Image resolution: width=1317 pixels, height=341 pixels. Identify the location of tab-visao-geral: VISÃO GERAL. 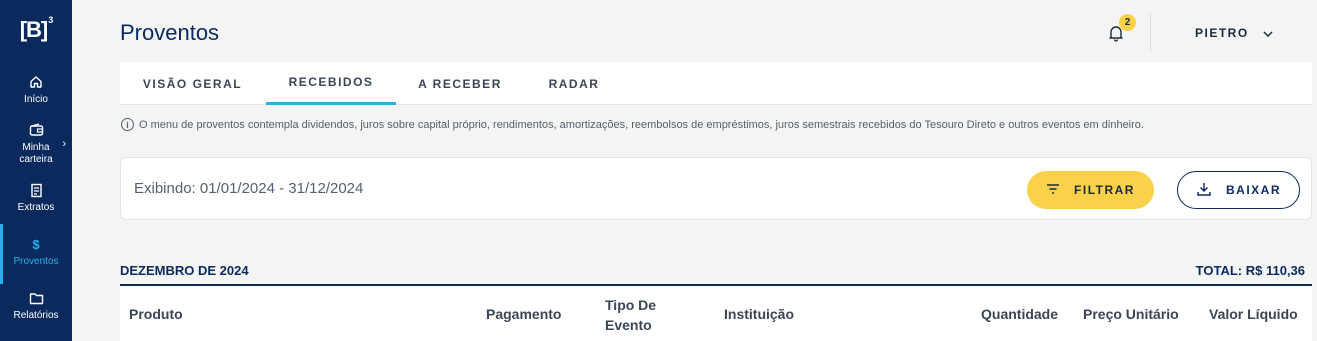
(192, 83).